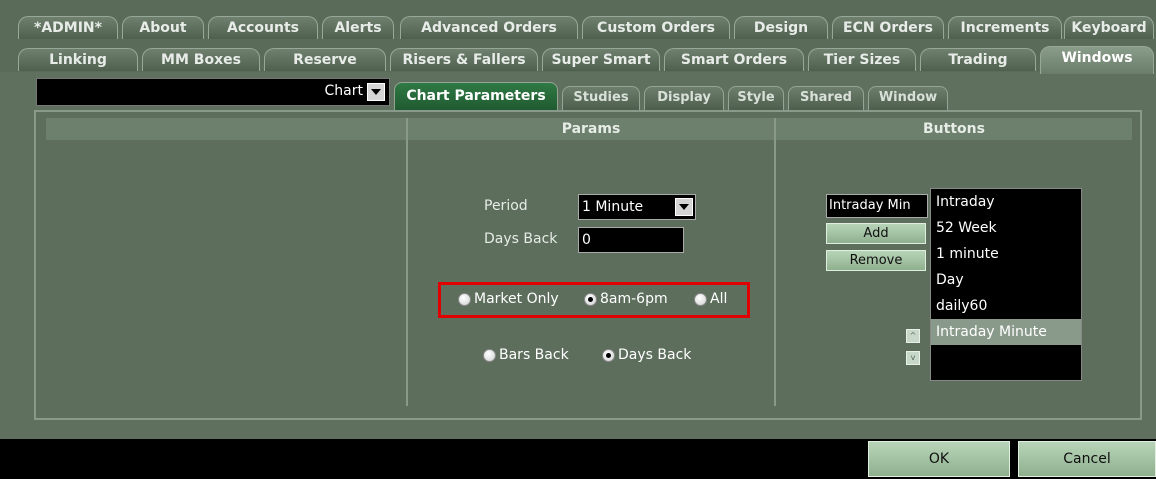 This screenshot has width=1156, height=479. What do you see at coordinates (1006, 280) in the screenshot?
I see `list-item: Day` at bounding box center [1006, 280].